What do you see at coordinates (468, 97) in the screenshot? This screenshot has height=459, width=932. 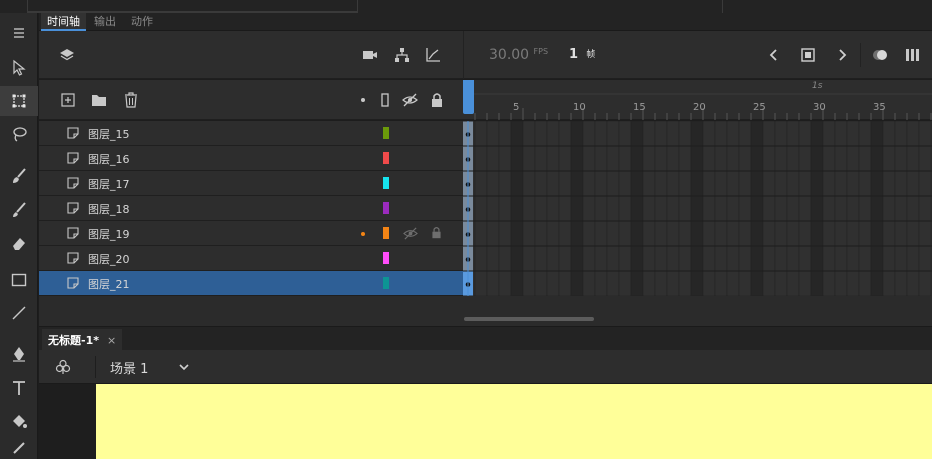 I see `playhead` at bounding box center [468, 97].